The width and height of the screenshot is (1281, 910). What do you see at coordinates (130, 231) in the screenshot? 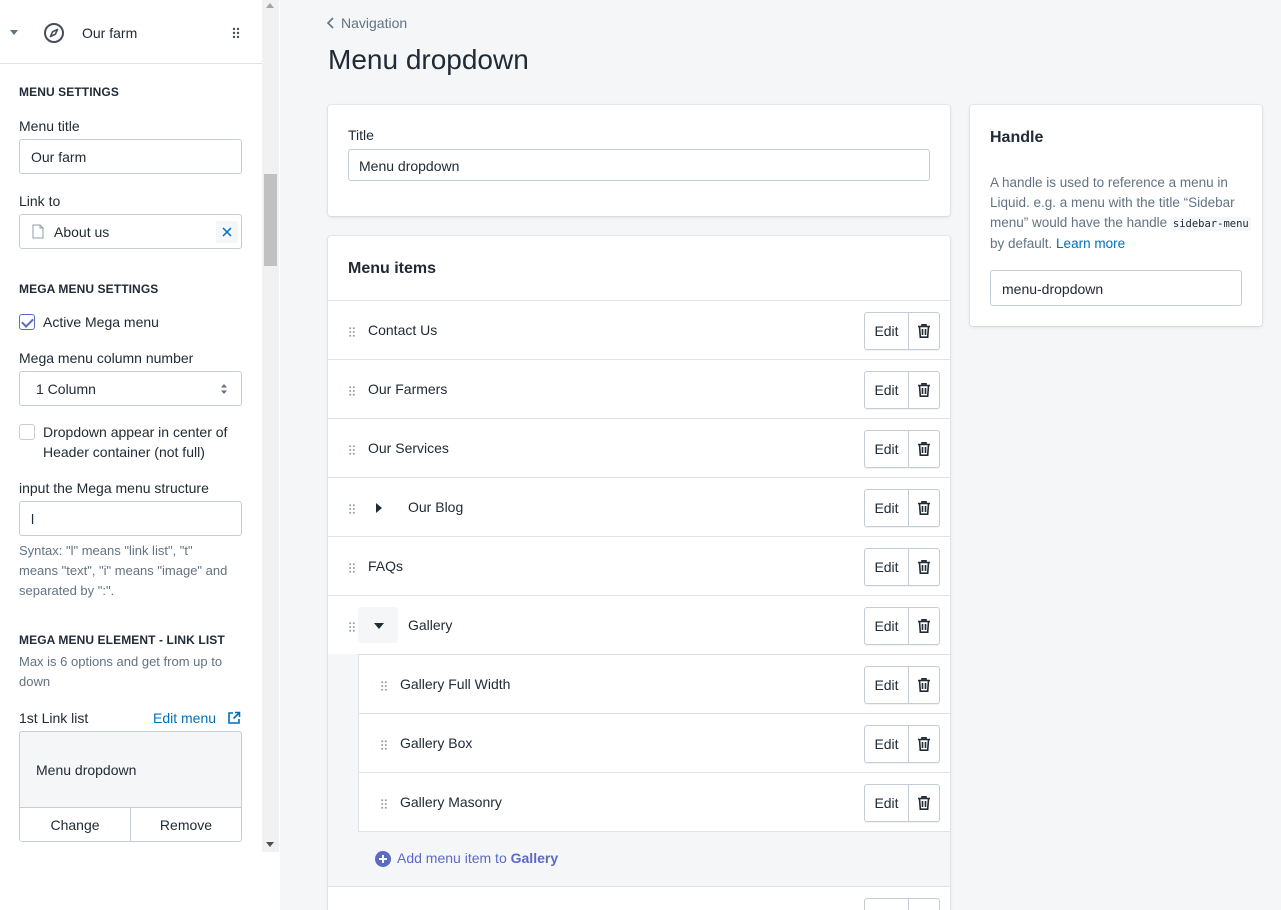
I see `link-to-field: About us` at bounding box center [130, 231].